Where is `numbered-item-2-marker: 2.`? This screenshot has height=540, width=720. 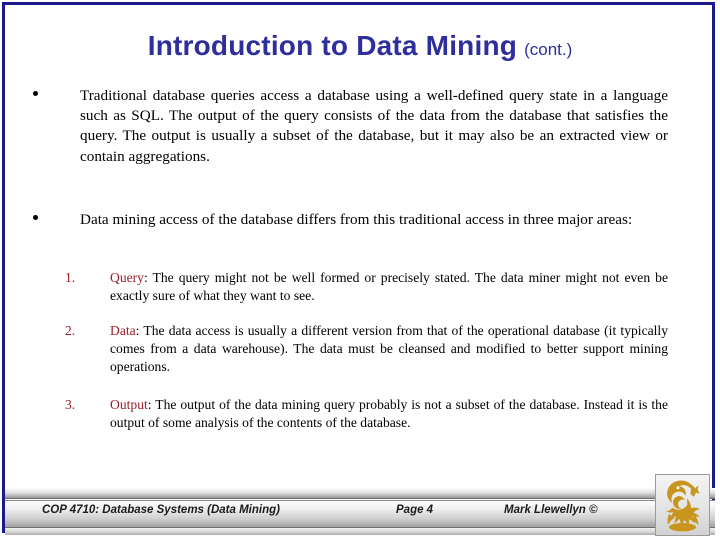 numbered-item-2-marker: 2. is located at coordinates (70, 330).